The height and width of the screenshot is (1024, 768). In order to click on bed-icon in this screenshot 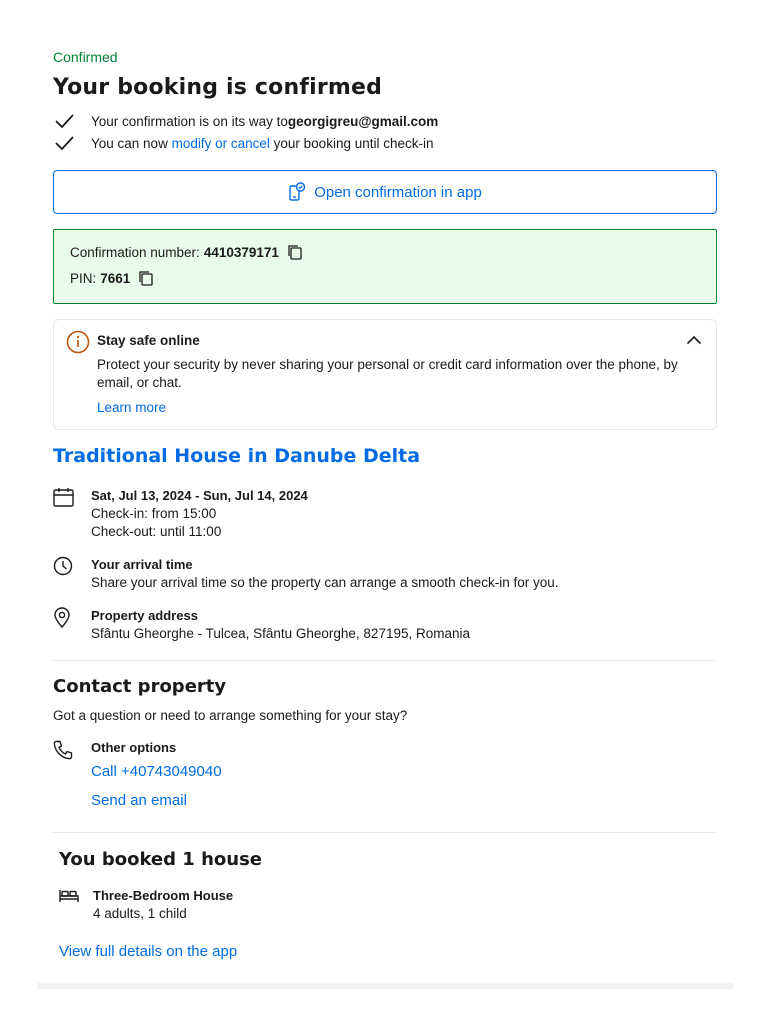, I will do `click(69, 896)`.